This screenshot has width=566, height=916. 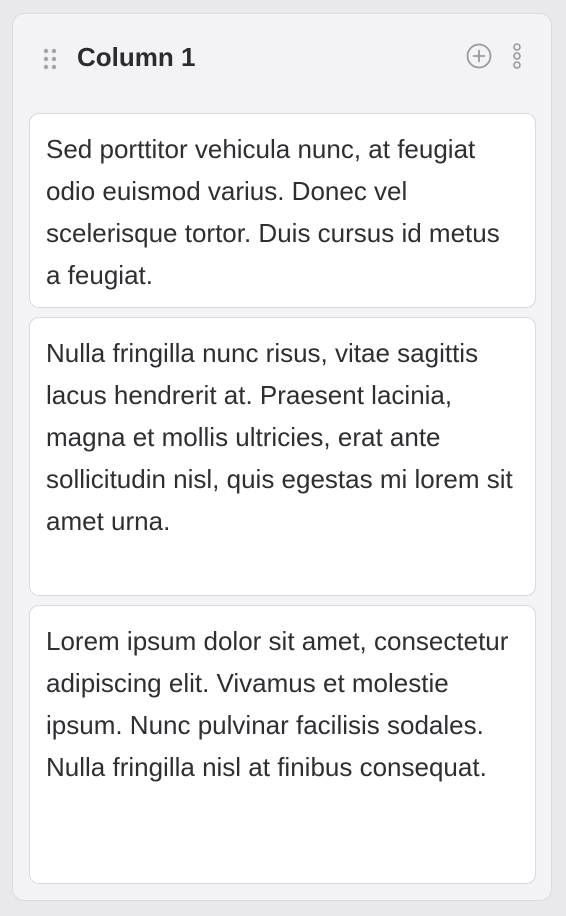 What do you see at coordinates (136, 57) in the screenshot?
I see `column-title: Column 1` at bounding box center [136, 57].